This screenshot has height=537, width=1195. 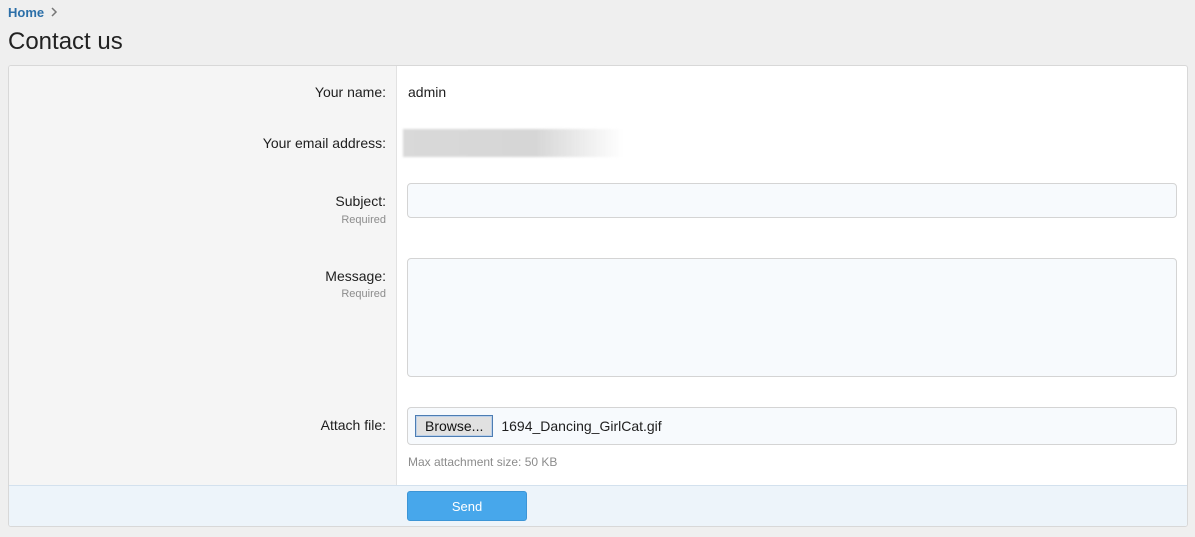 What do you see at coordinates (513, 143) in the screenshot?
I see `email-value-redacted` at bounding box center [513, 143].